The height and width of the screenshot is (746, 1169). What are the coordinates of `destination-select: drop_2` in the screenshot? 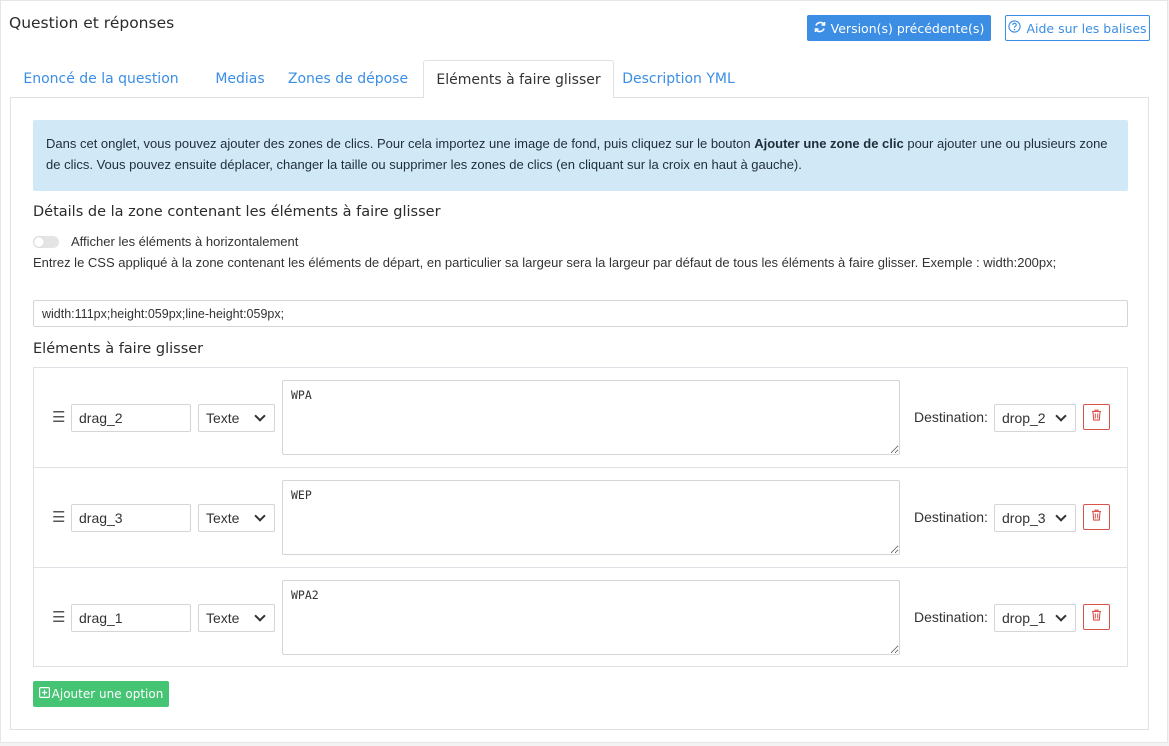 It's located at (1035, 418).